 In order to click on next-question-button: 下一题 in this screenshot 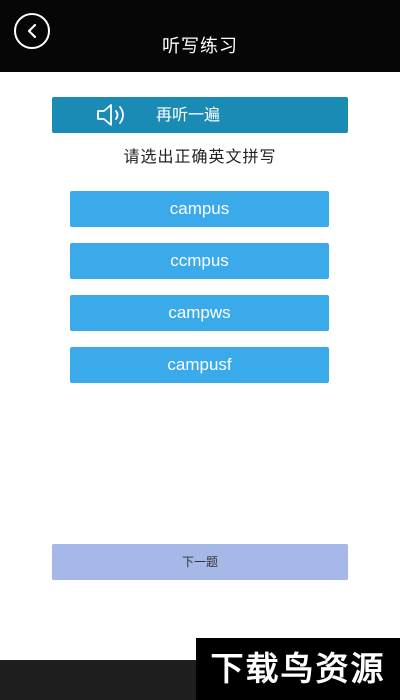, I will do `click(200, 562)`.